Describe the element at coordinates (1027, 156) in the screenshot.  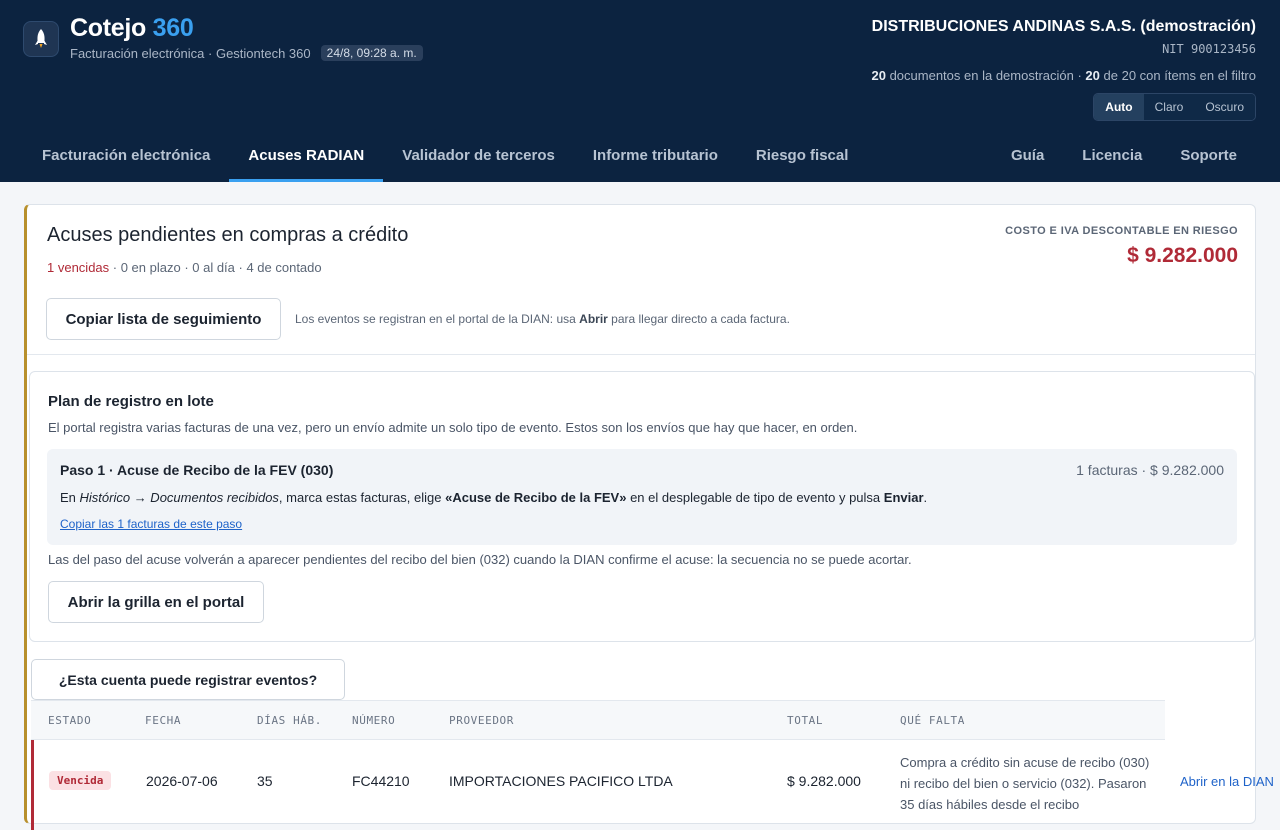
I see `tab-guia: Guía` at that location.